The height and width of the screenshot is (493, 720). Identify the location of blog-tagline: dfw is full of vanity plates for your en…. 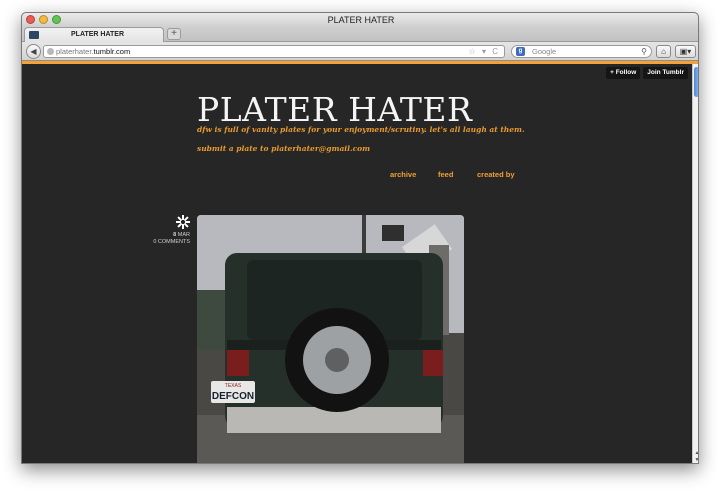
(361, 129).